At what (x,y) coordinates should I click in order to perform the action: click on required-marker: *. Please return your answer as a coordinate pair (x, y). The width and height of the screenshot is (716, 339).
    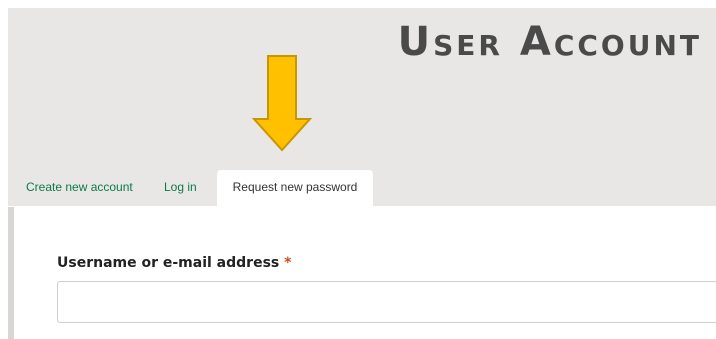
    Looking at the image, I should click on (288, 263).